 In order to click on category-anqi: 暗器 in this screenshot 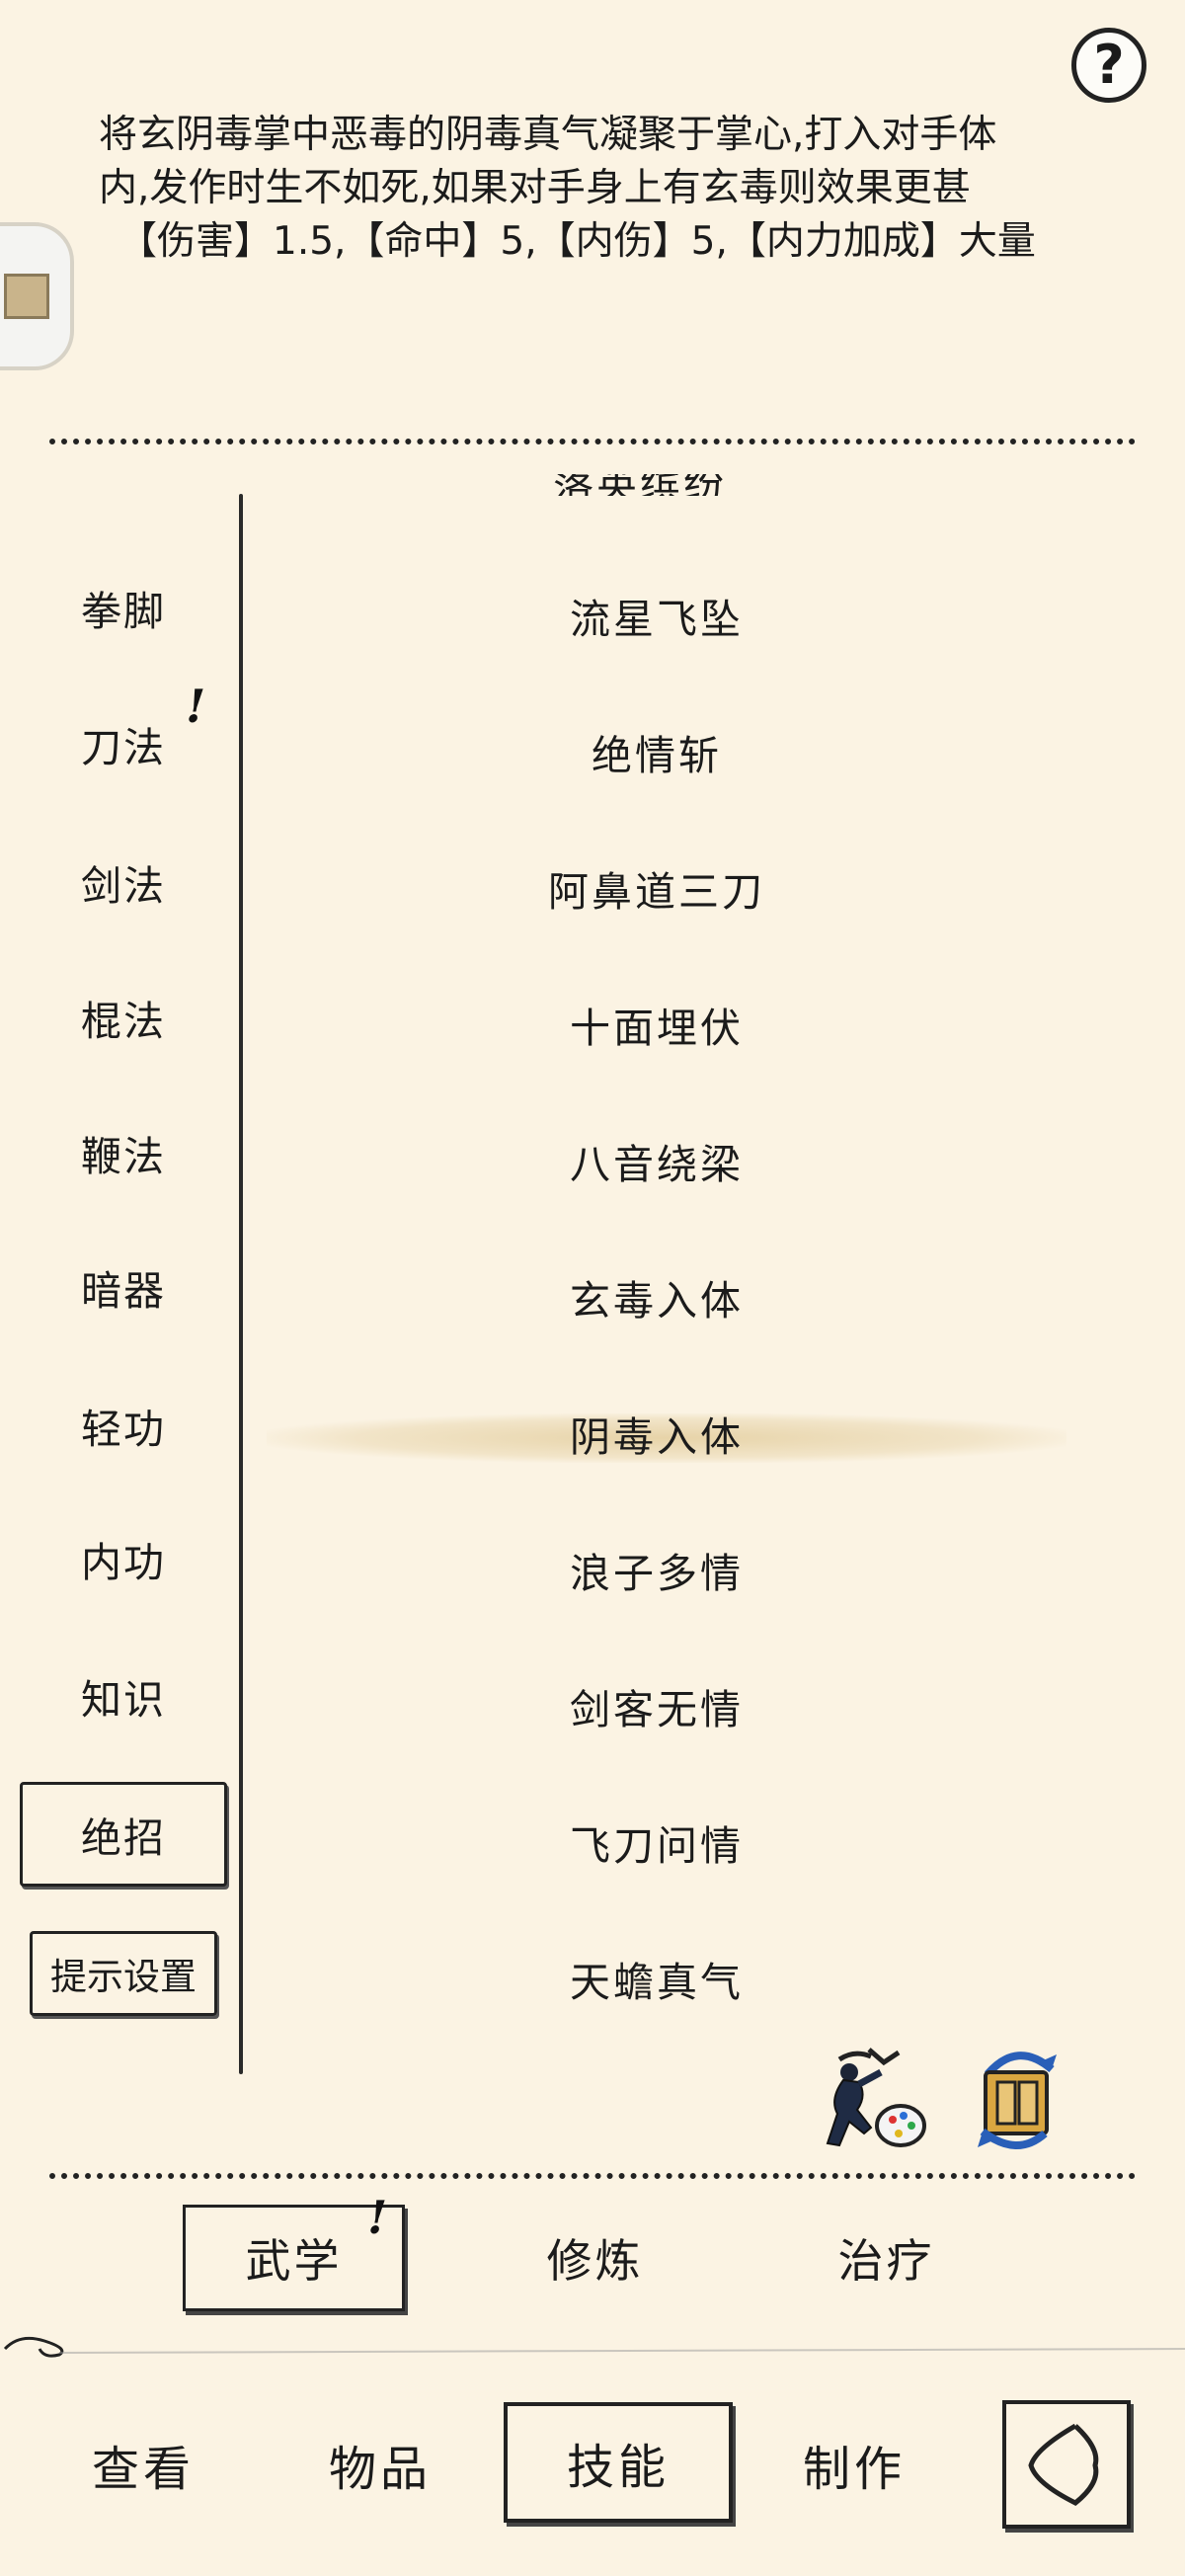, I will do `click(124, 1287)`.